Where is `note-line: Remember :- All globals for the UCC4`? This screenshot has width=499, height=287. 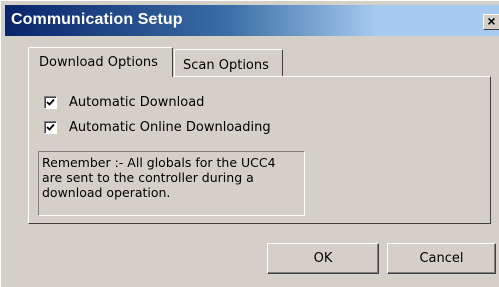
note-line: Remember :- All globals for the UCC4 is located at coordinates (159, 162).